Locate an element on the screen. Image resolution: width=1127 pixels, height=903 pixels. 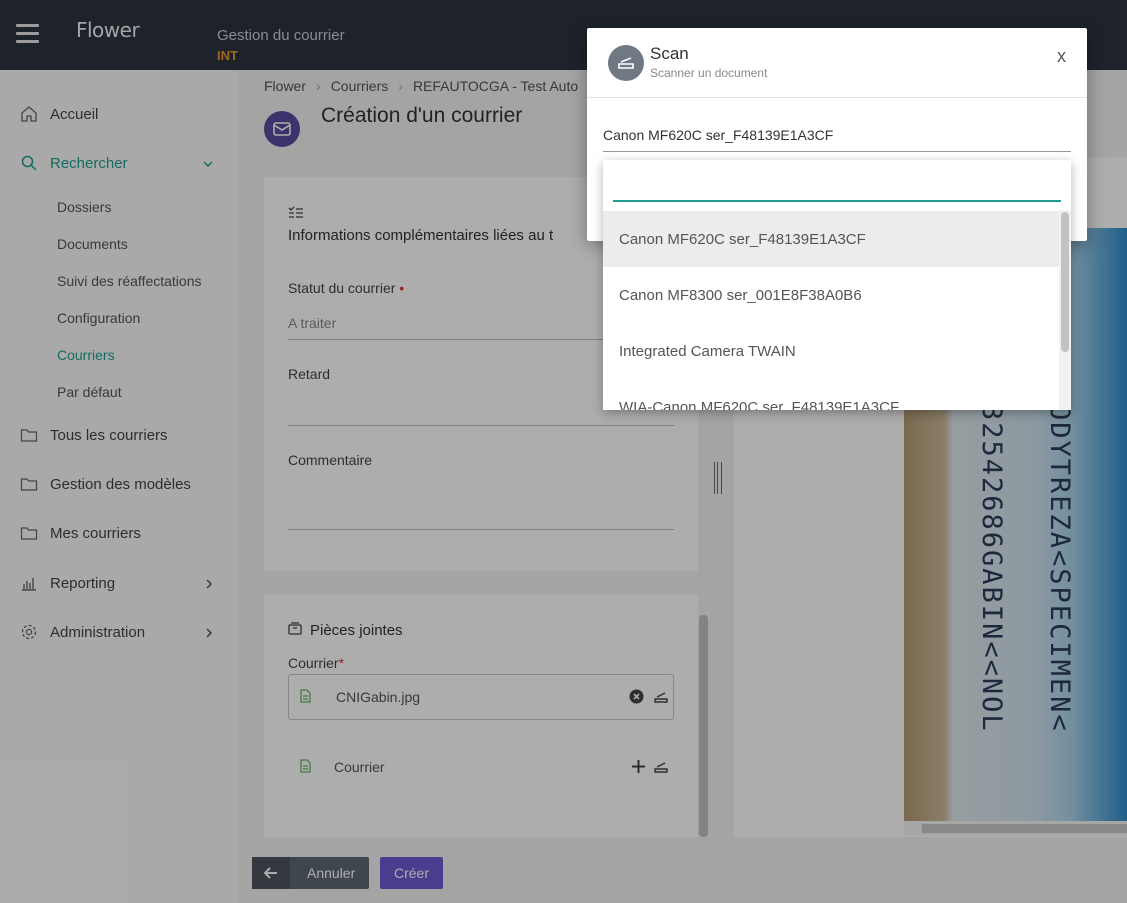
dialog-divider is located at coordinates (837, 97).